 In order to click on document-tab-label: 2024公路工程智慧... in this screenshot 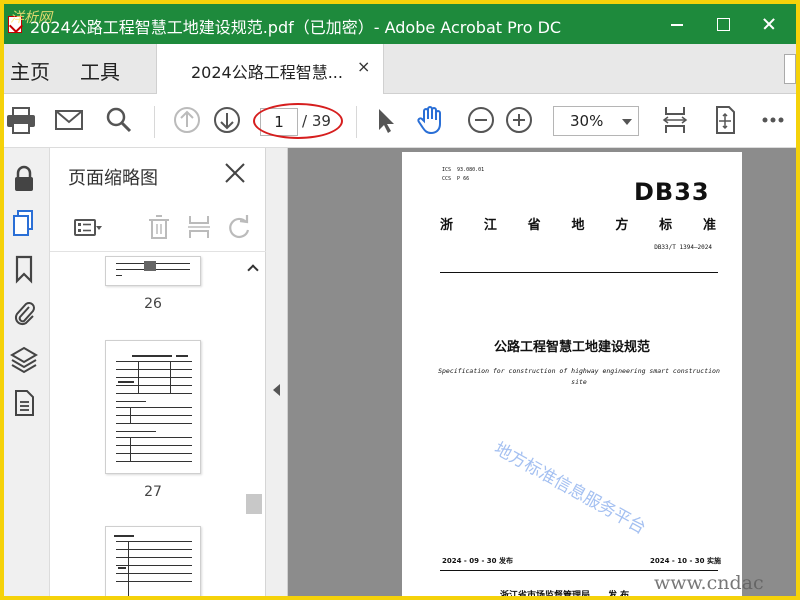, I will do `click(267, 72)`.